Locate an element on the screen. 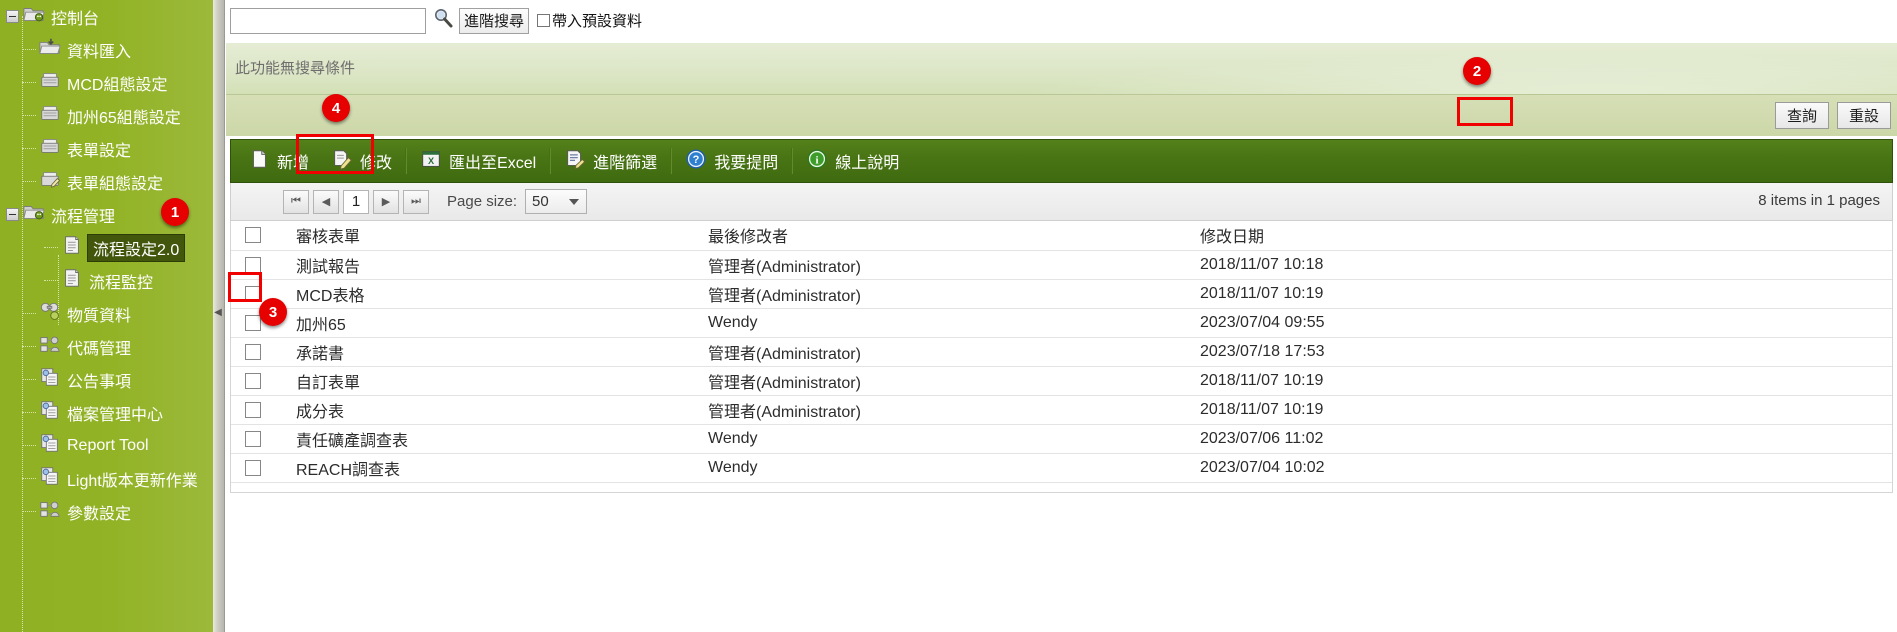  row-form-name: 測試報告 is located at coordinates (493, 265).